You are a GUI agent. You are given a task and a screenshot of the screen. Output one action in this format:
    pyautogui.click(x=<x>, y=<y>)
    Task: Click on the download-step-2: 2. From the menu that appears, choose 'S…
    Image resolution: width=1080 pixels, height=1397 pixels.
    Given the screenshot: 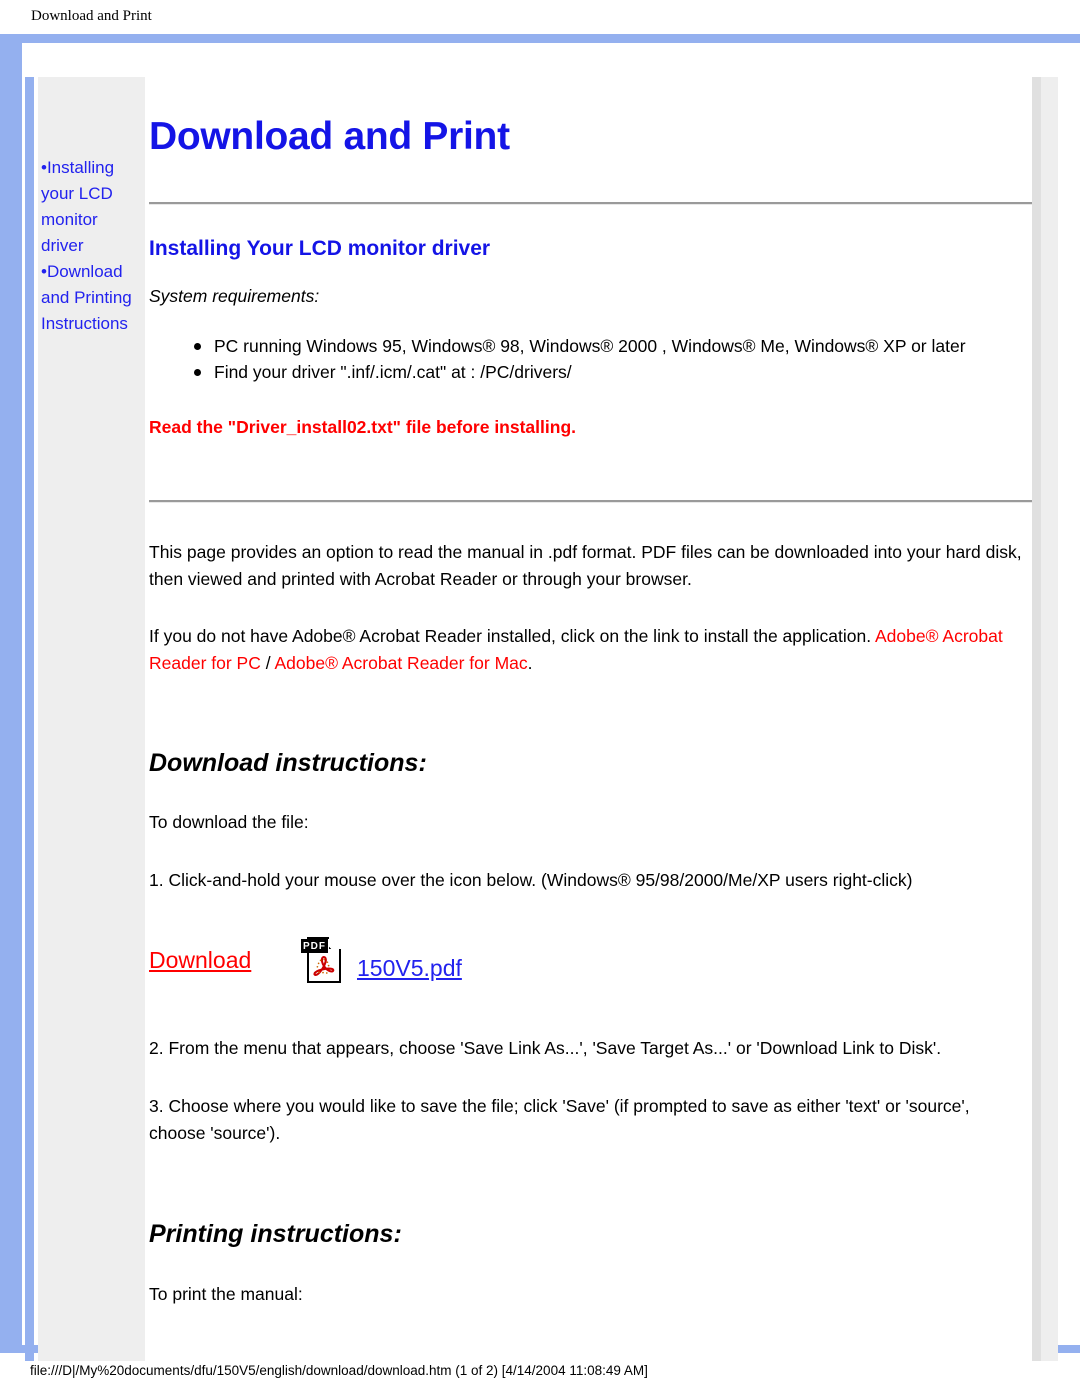 What is the action you would take?
    pyautogui.click(x=545, y=1048)
    